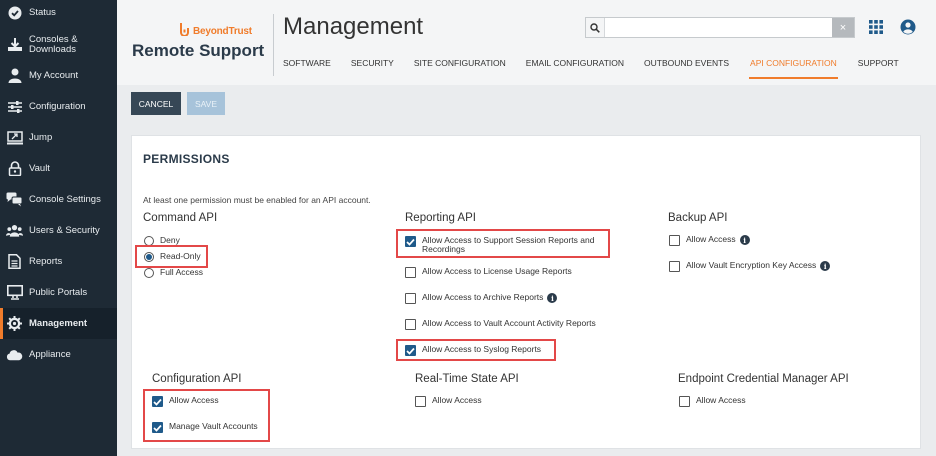  I want to click on tab-software: SOFTWARE, so click(307, 67).